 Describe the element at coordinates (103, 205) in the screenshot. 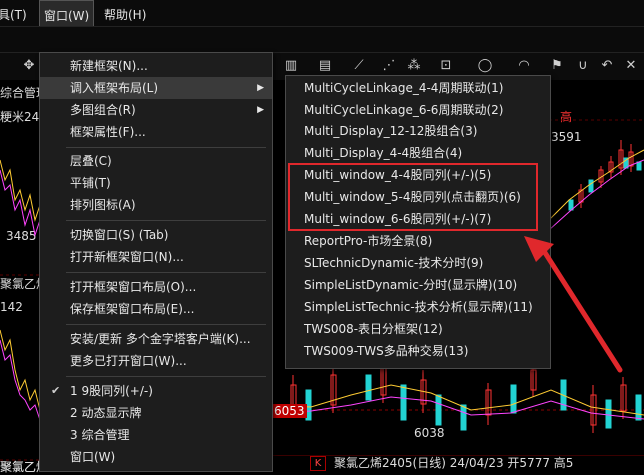

I see `menu-item-label: 排列图标(A)` at that location.